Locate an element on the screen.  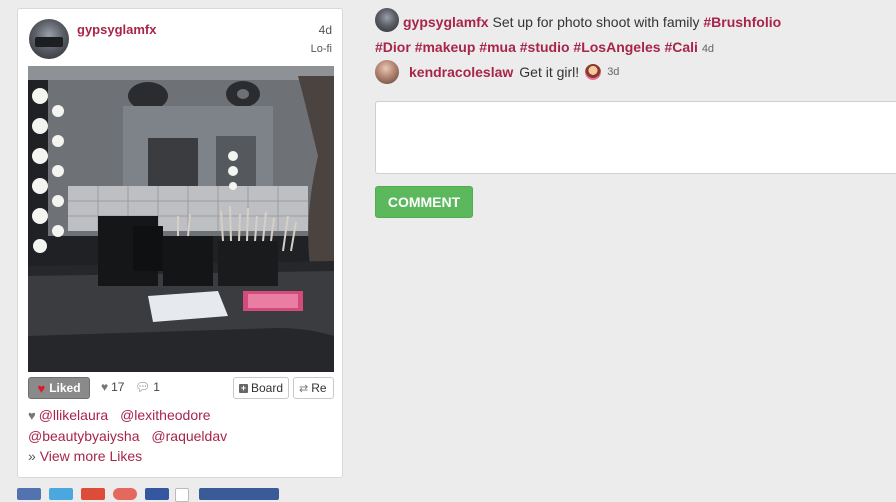
repost-label: Re is located at coordinates (319, 388).